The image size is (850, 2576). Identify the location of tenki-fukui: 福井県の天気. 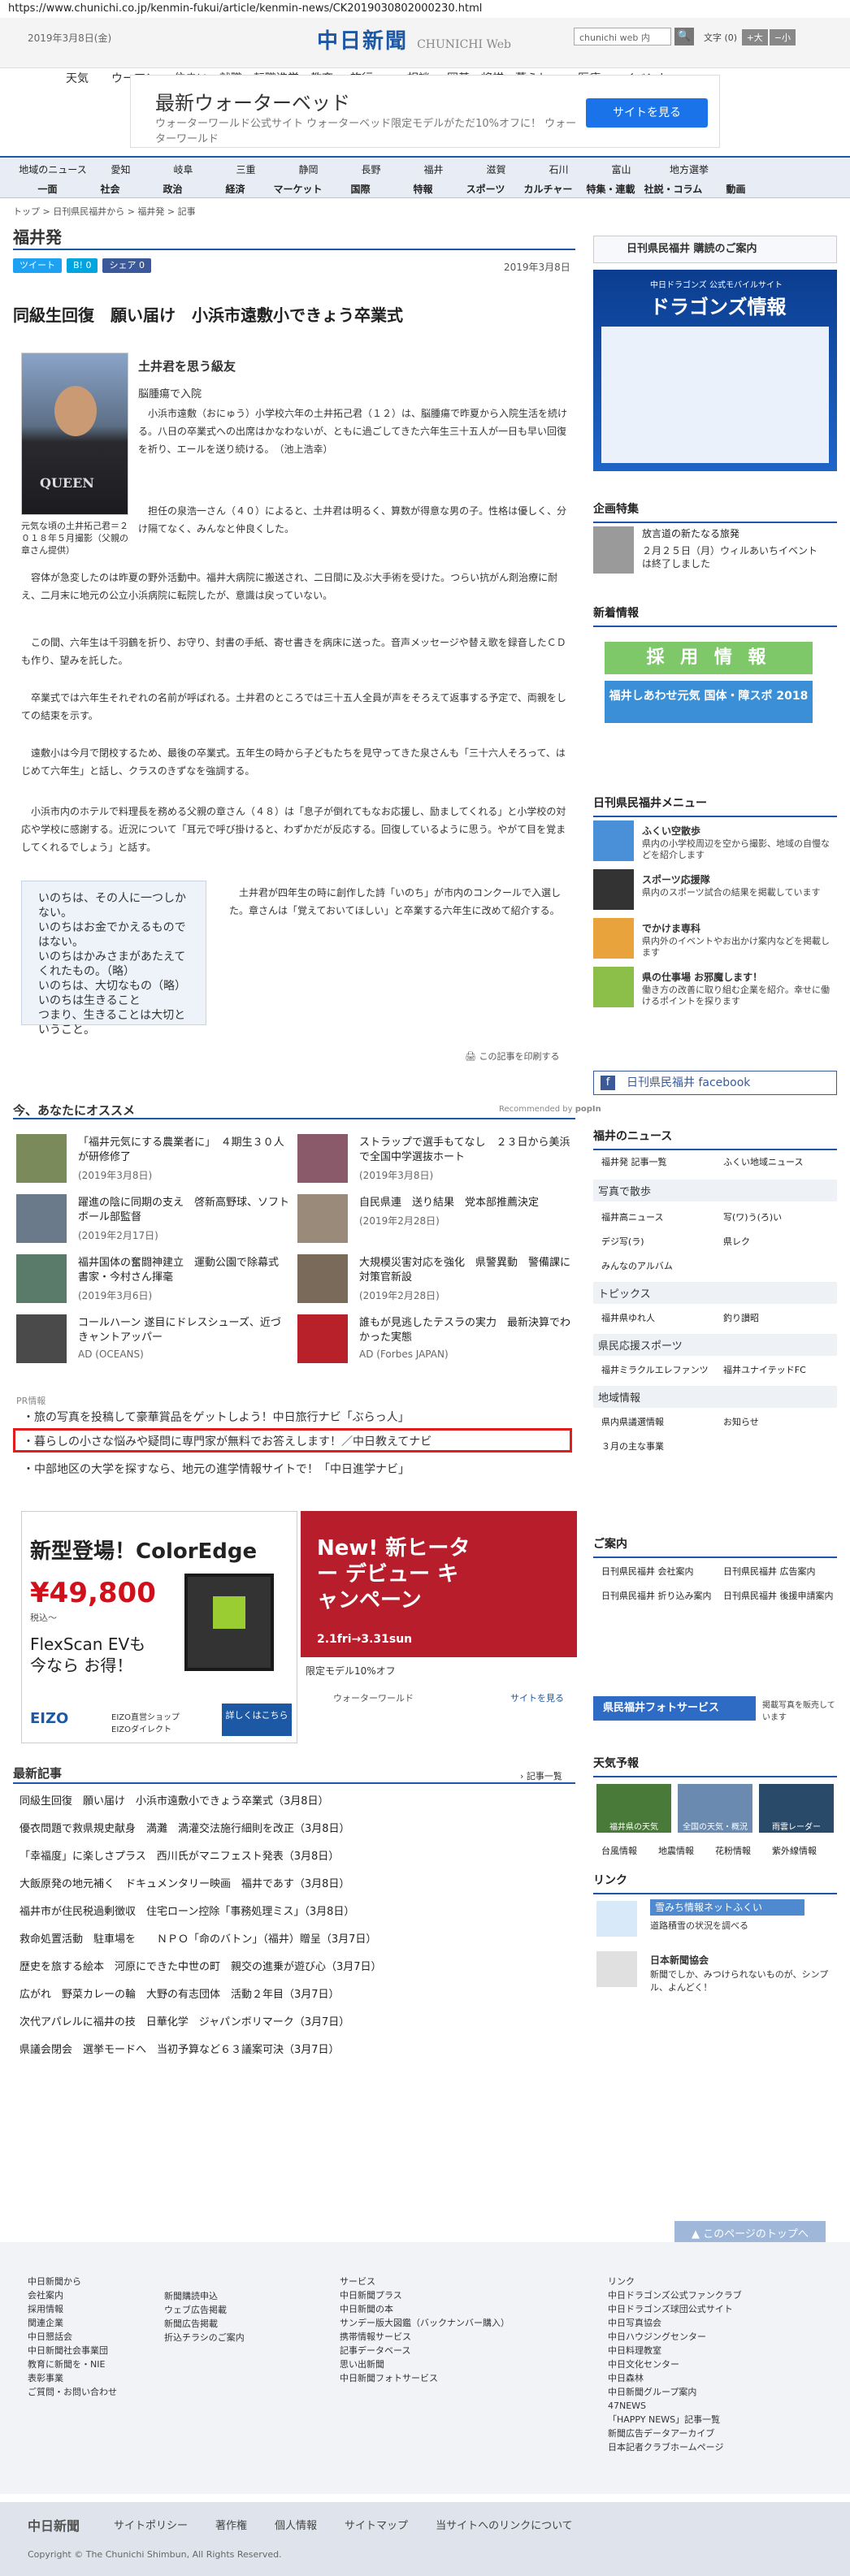
(633, 1808).